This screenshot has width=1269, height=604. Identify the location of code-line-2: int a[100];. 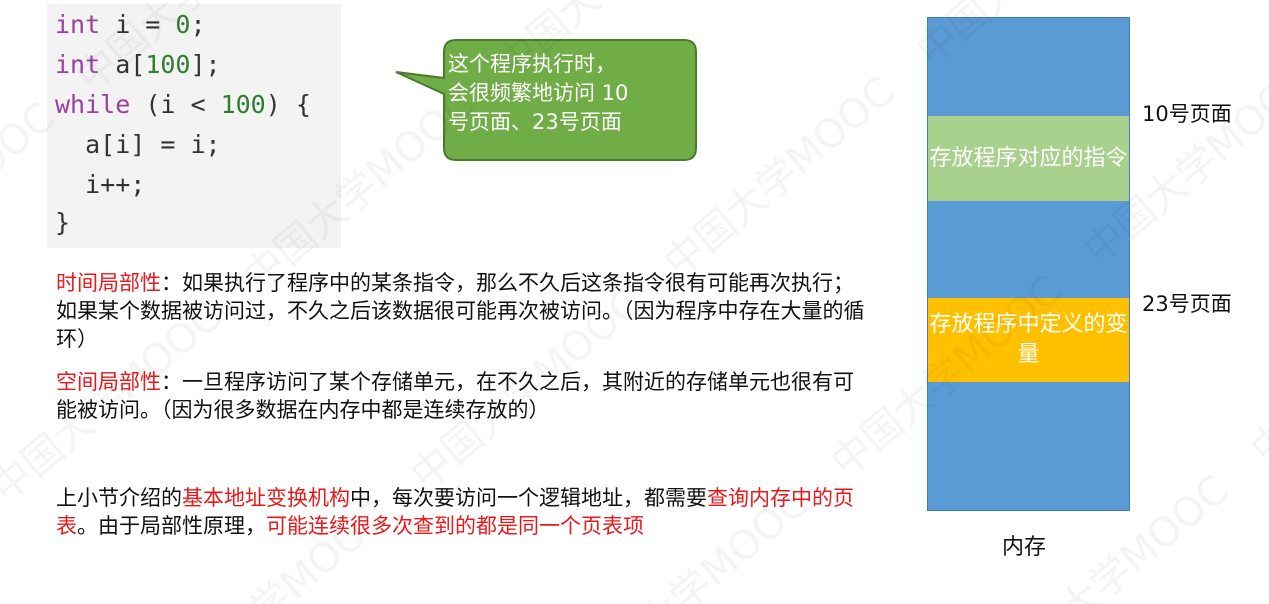
(138, 64).